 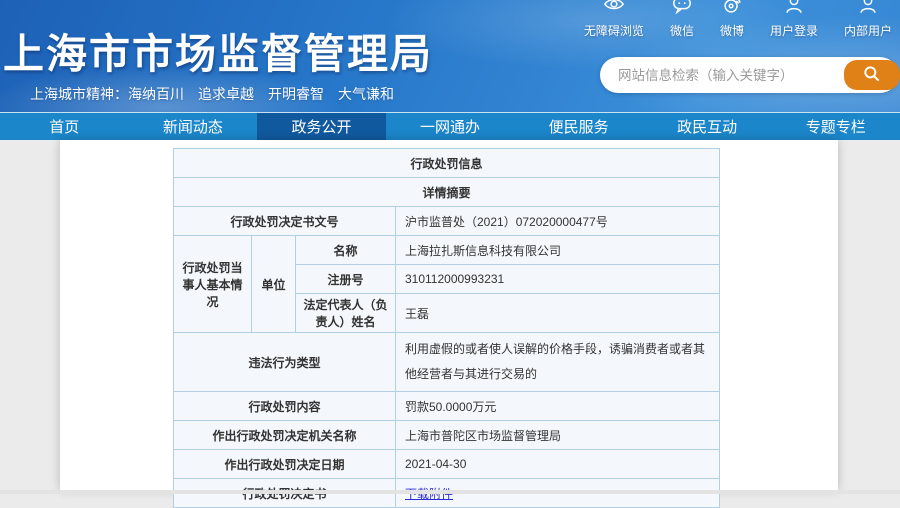 What do you see at coordinates (273, 284) in the screenshot?
I see `party-type-label: 单位` at bounding box center [273, 284].